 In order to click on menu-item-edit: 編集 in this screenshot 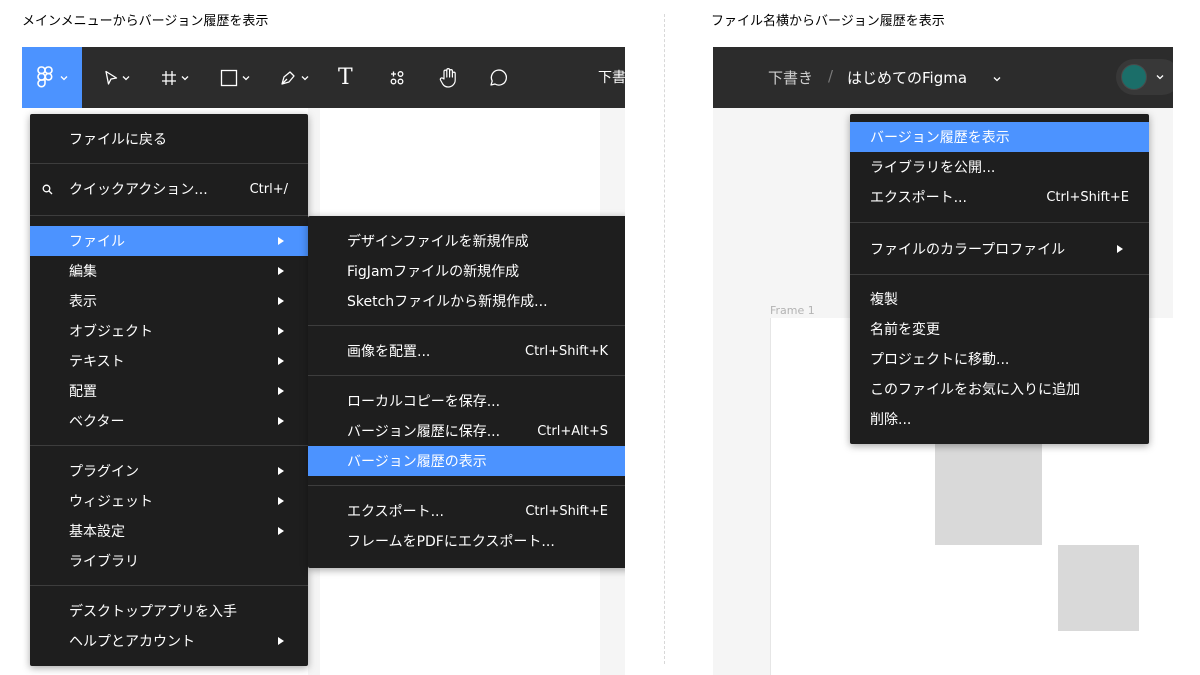, I will do `click(169, 271)`.